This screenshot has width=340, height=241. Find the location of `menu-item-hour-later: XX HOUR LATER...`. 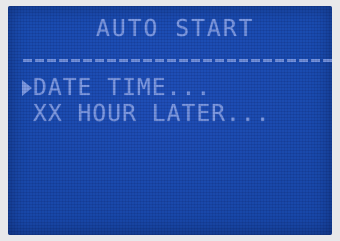

menu-item-hour-later: XX HOUR LATER... is located at coordinates (146, 114).